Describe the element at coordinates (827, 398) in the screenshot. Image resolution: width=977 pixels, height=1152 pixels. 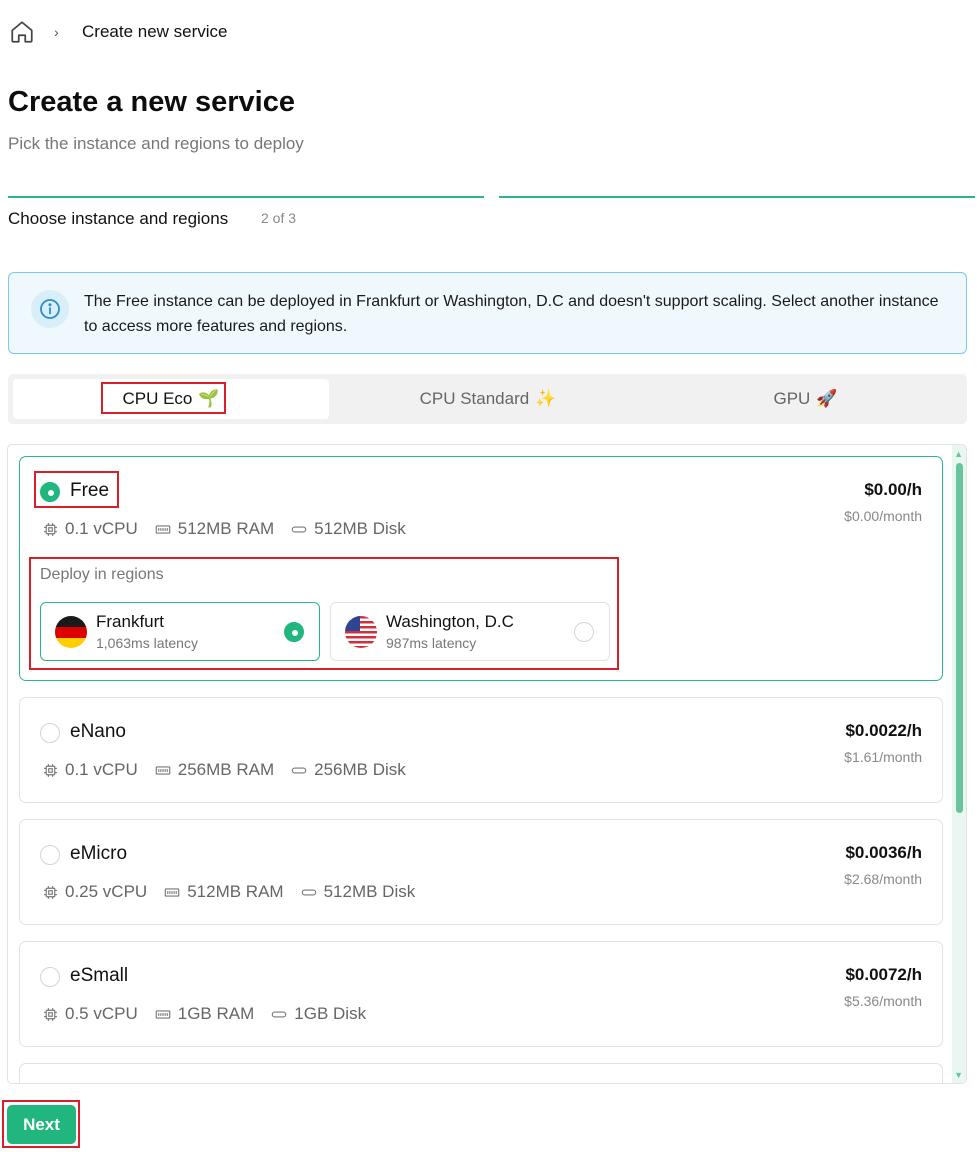
I see `rocket-icon: 🚀` at that location.